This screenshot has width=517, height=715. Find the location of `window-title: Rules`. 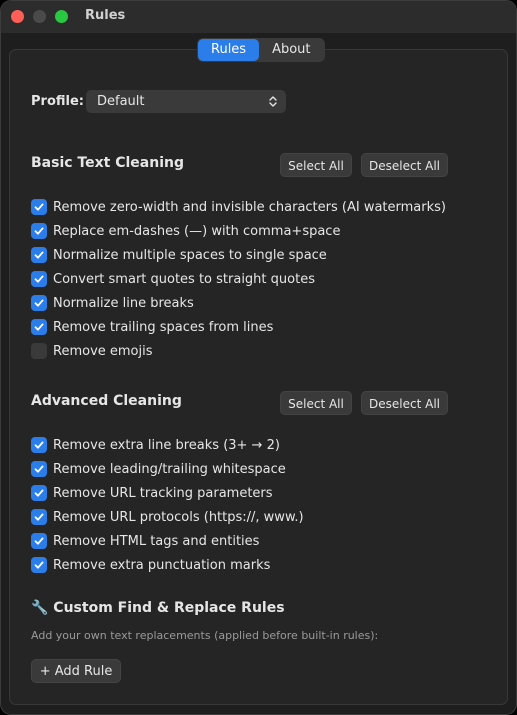

window-title: Rules is located at coordinates (105, 15).